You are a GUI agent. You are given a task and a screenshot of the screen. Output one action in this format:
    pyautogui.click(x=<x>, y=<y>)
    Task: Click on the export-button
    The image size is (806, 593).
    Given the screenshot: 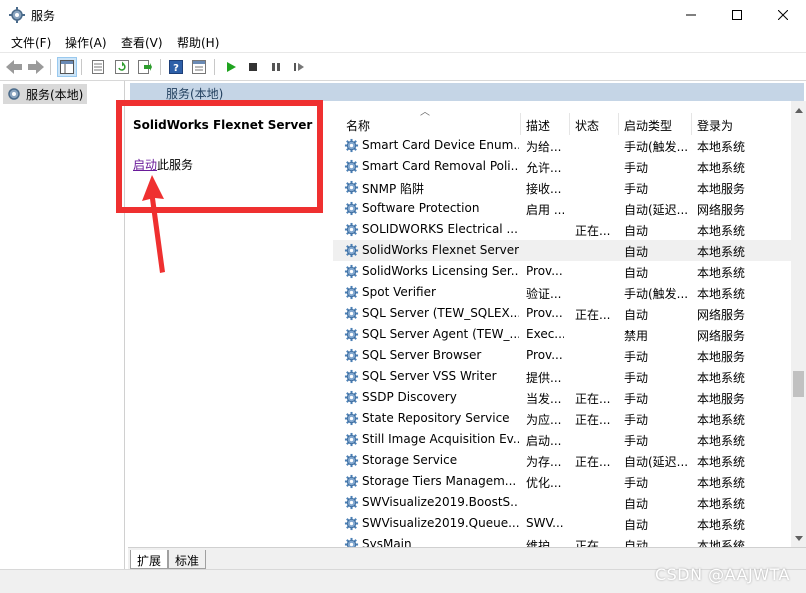 What is the action you would take?
    pyautogui.click(x=145, y=67)
    